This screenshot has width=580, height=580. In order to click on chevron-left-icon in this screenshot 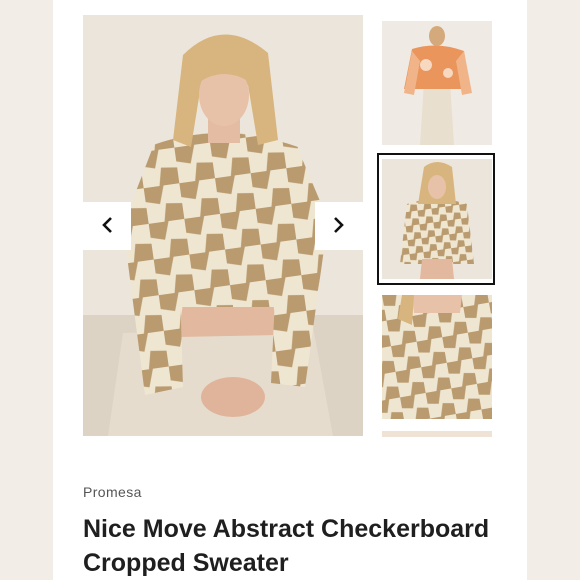, I will do `click(107, 226)`.